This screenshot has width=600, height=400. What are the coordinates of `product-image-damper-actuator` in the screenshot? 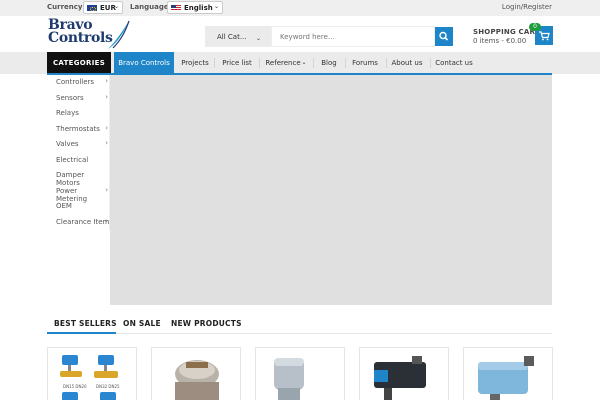 It's located at (400, 378).